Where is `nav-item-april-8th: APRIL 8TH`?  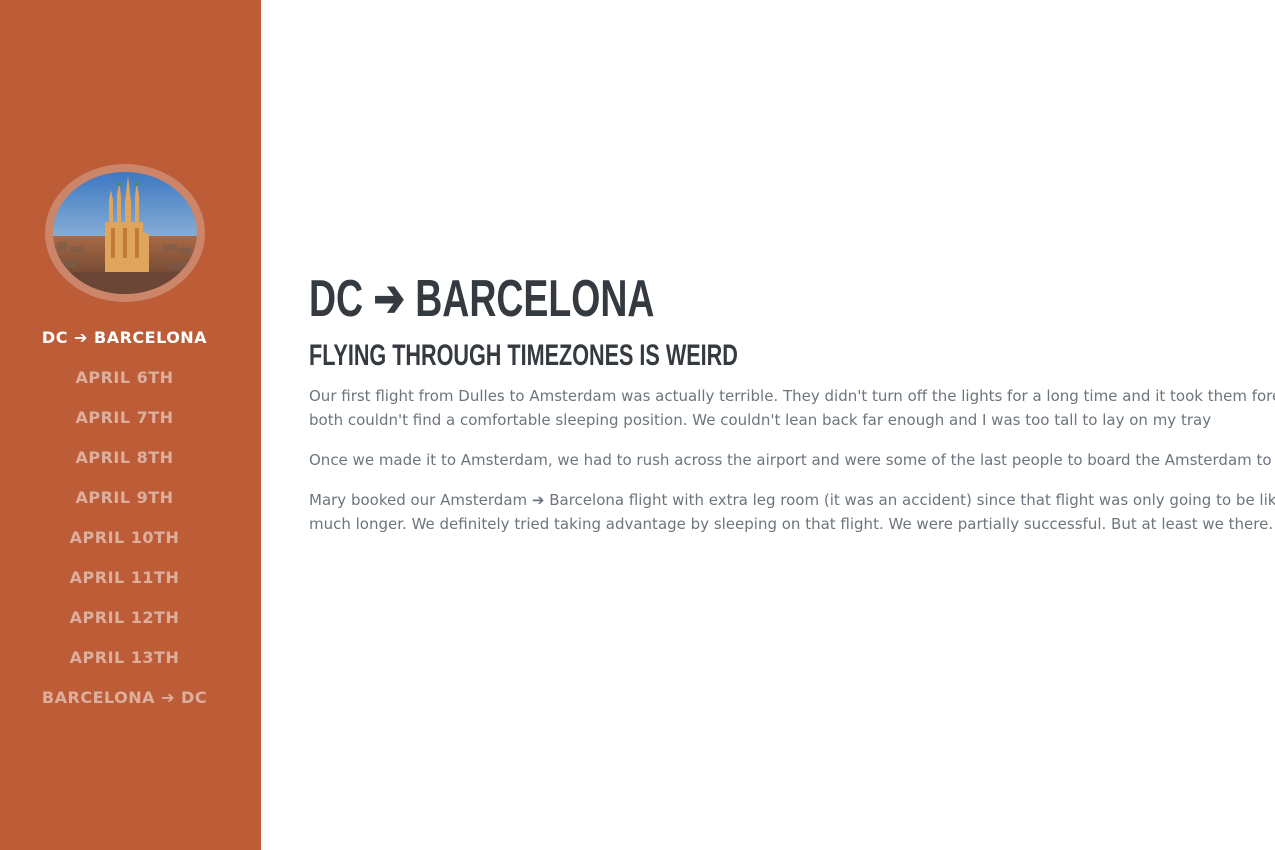 nav-item-april-8th: APRIL 8TH is located at coordinates (124, 458).